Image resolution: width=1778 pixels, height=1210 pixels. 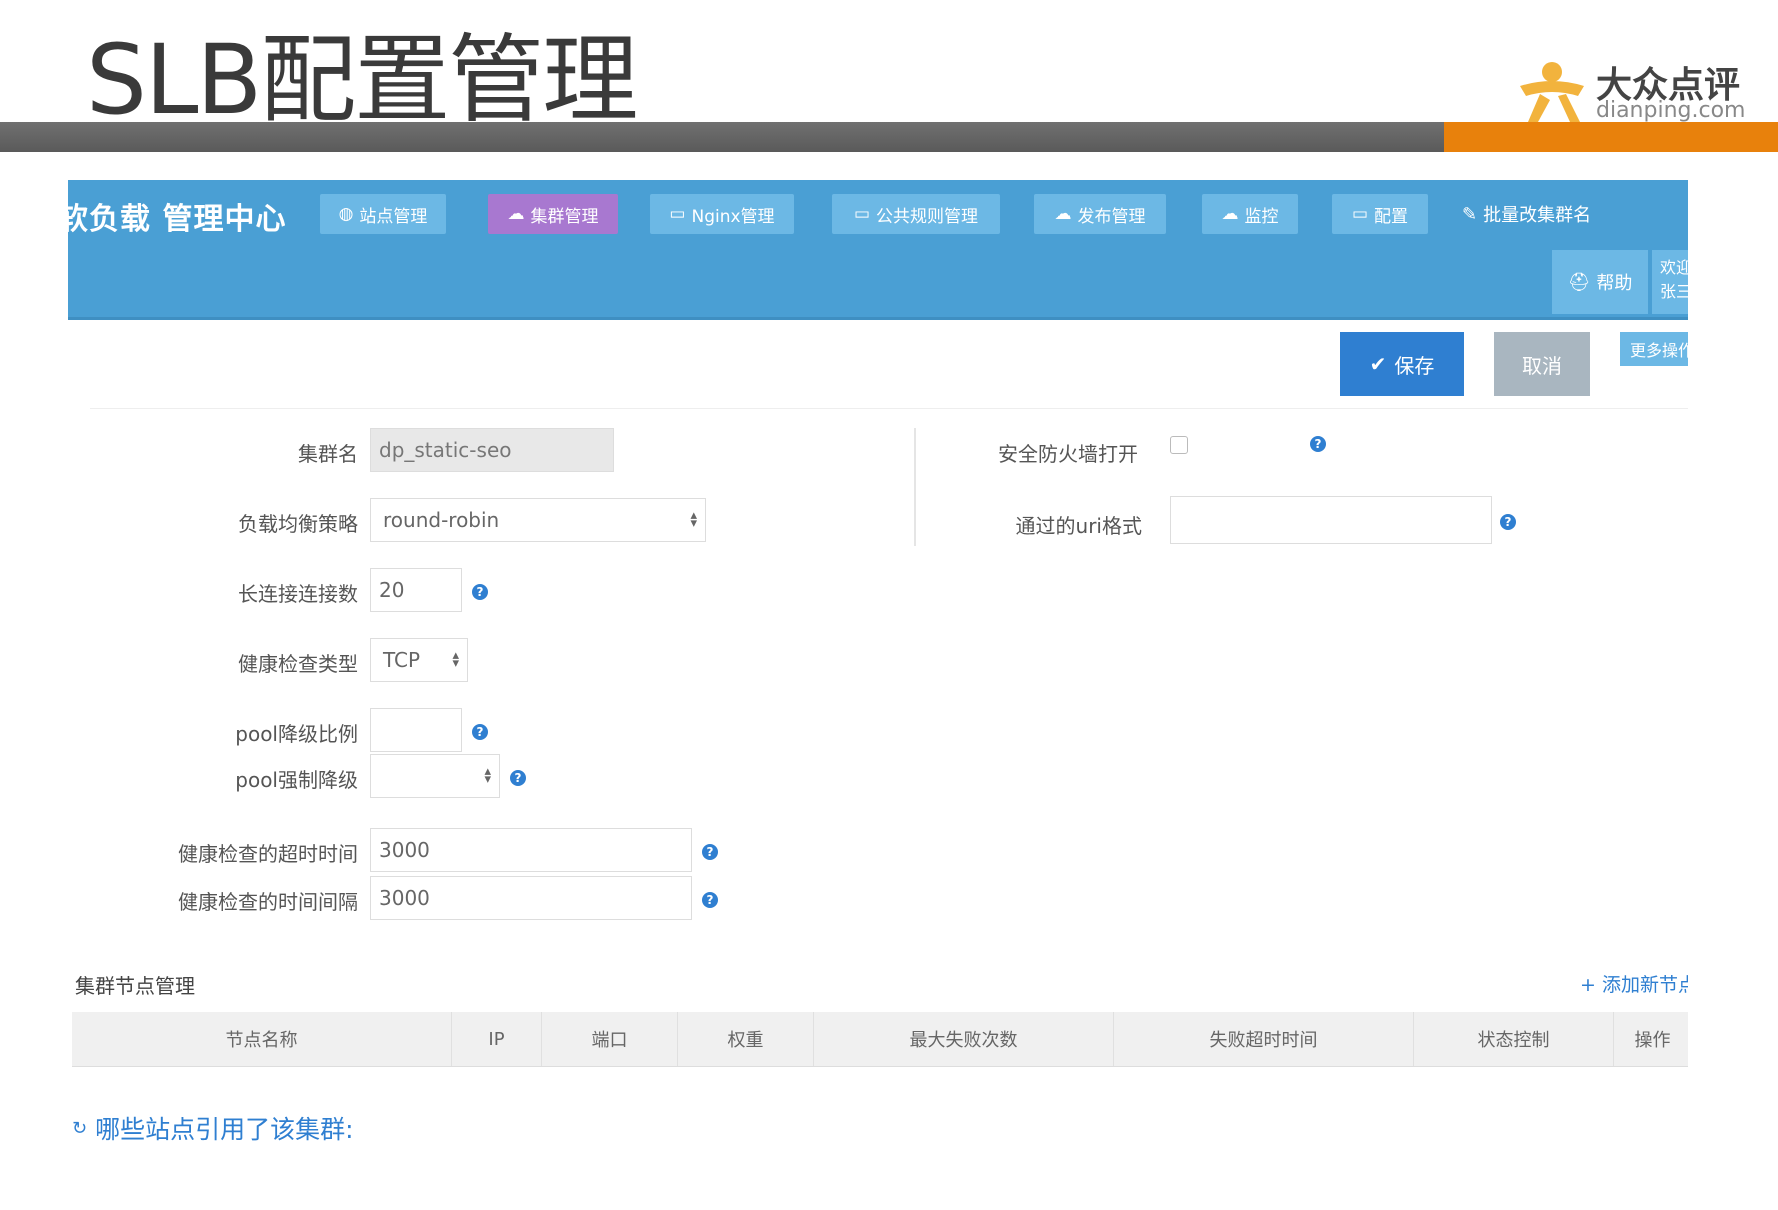 What do you see at coordinates (1579, 282) in the screenshot?
I see `help-icon: ⛑` at bounding box center [1579, 282].